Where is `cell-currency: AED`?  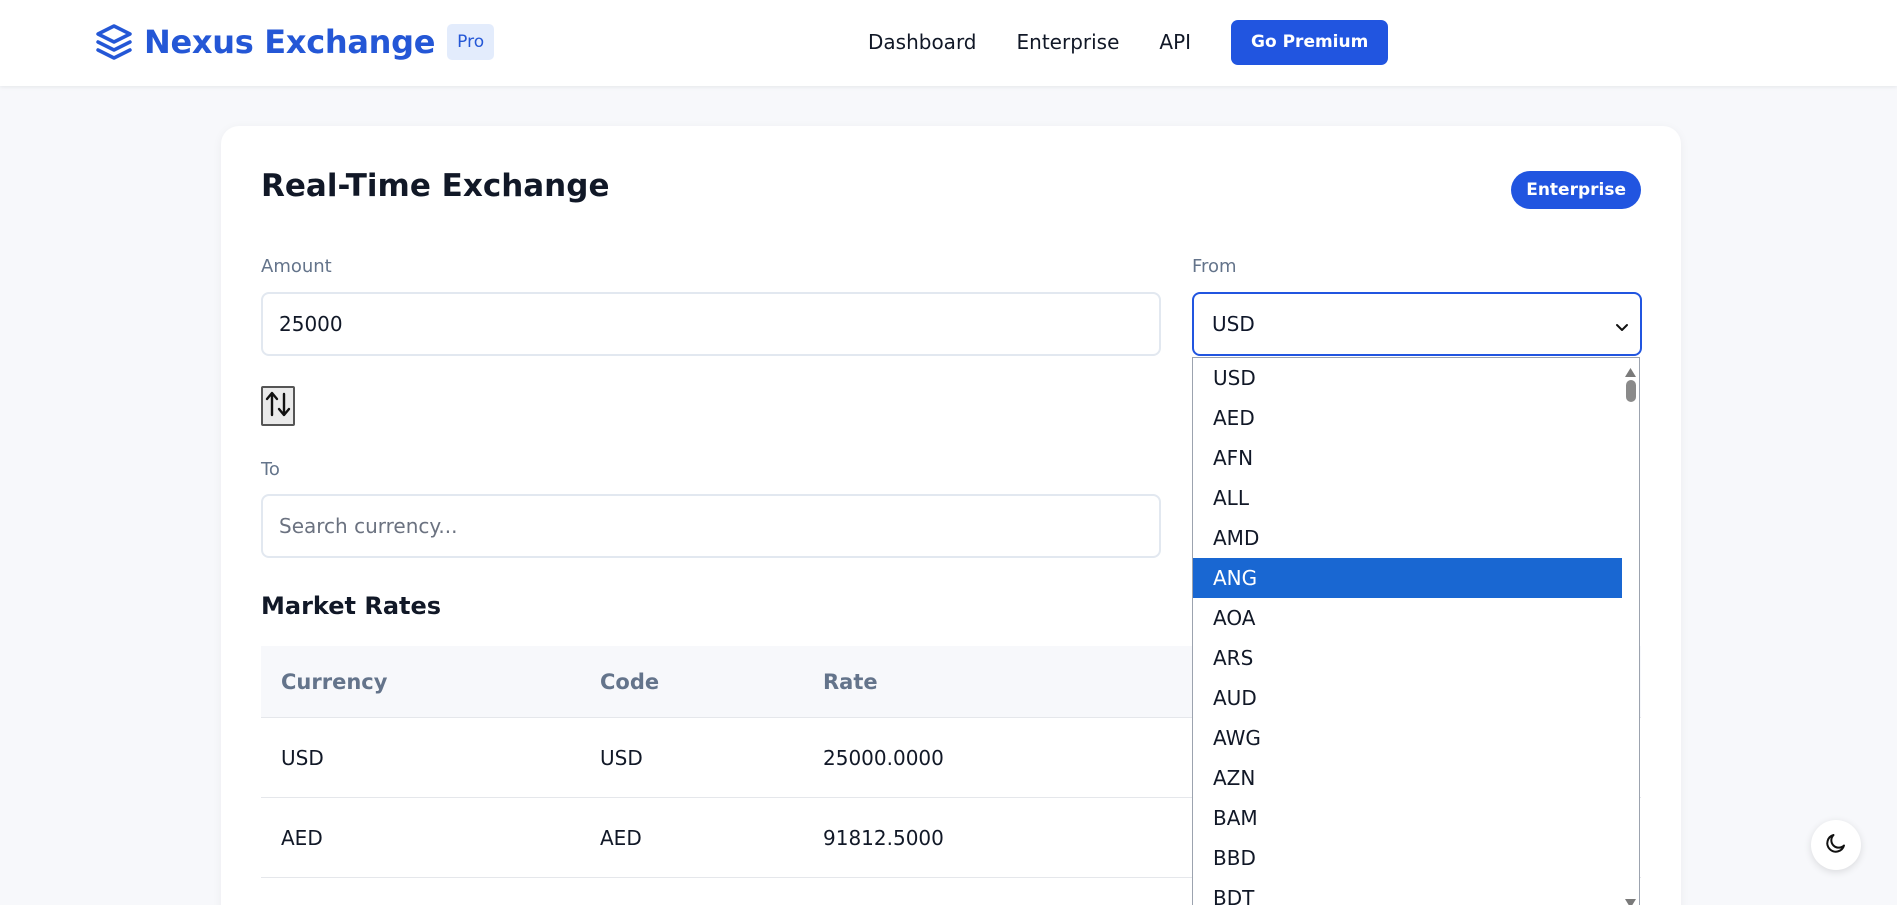
cell-currency: AED is located at coordinates (302, 838).